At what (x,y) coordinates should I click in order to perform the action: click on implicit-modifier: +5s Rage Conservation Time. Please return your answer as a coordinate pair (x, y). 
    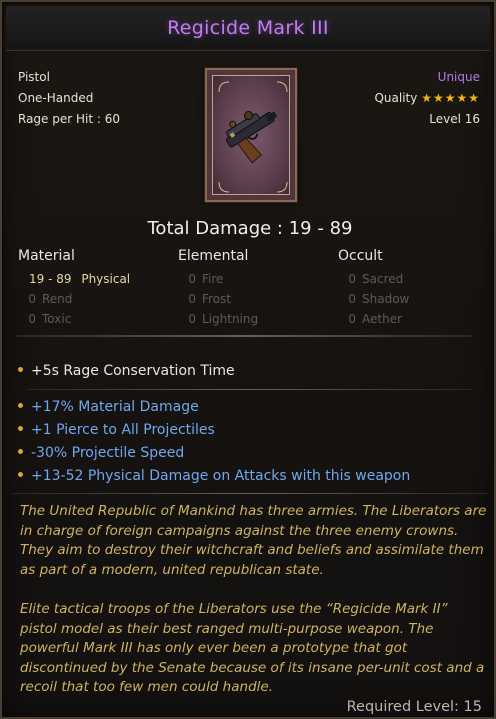
    Looking at the image, I should click on (126, 371).